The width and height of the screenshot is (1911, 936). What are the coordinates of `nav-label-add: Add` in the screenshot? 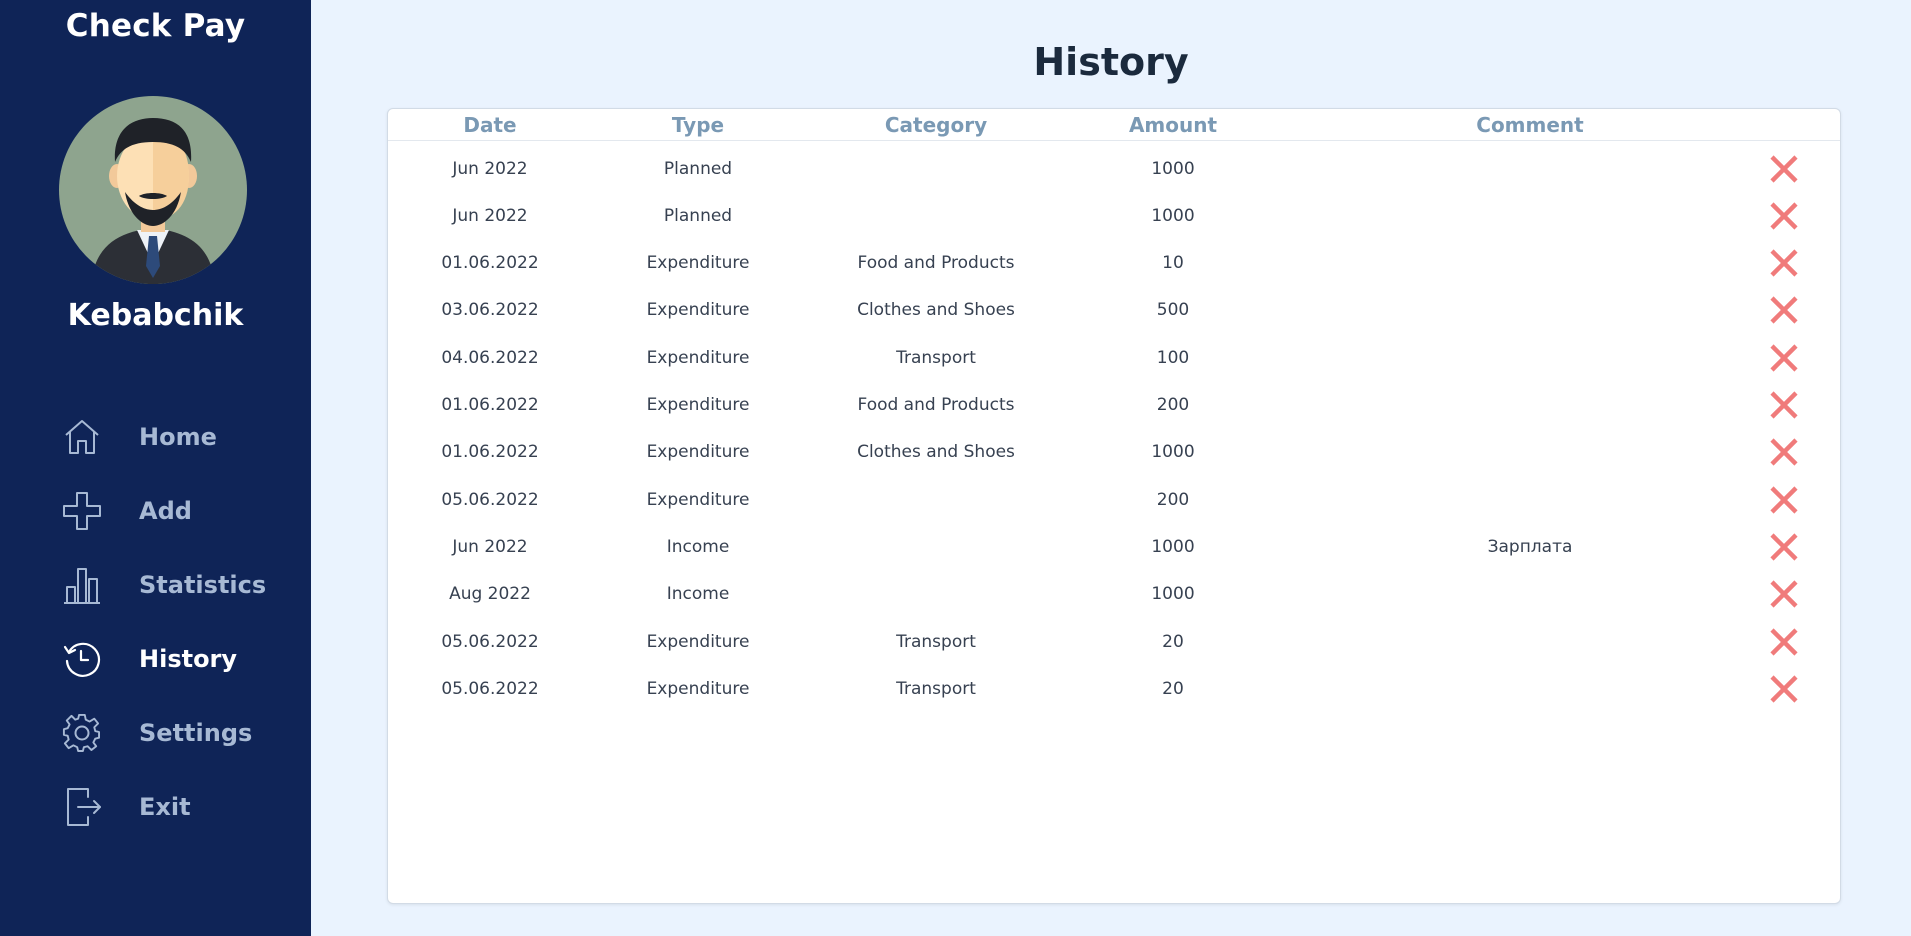 It's located at (165, 511).